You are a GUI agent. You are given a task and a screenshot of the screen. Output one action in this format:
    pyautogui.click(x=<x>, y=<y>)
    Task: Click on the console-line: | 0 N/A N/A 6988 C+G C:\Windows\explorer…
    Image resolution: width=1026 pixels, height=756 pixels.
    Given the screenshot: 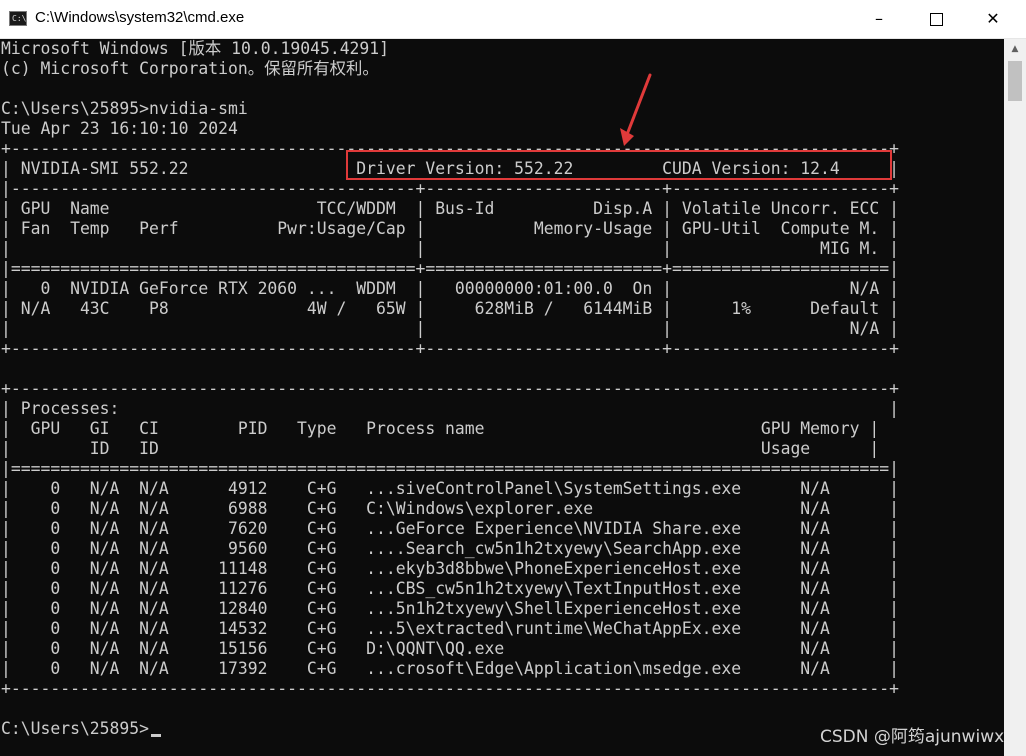 What is the action you would take?
    pyautogui.click(x=450, y=508)
    